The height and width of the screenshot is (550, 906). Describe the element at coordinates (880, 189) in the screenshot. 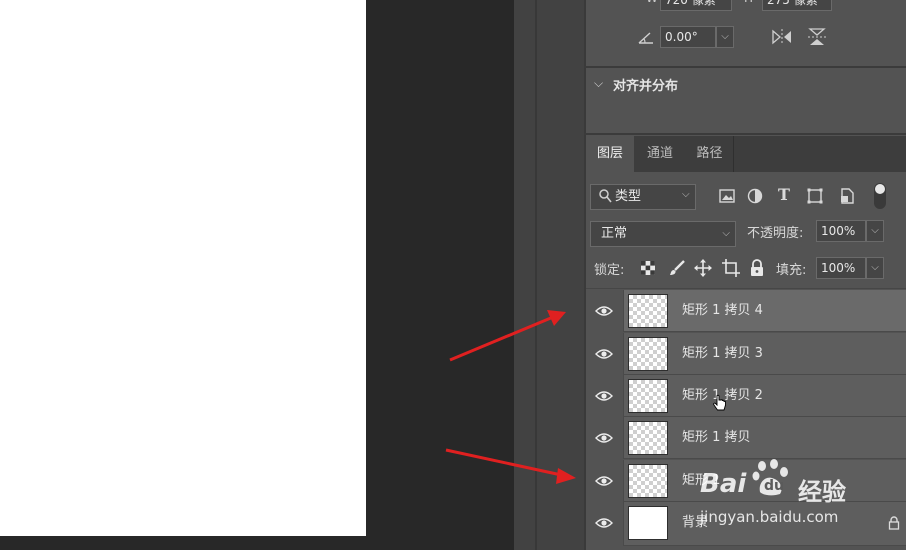

I see `toggle-knob` at that location.